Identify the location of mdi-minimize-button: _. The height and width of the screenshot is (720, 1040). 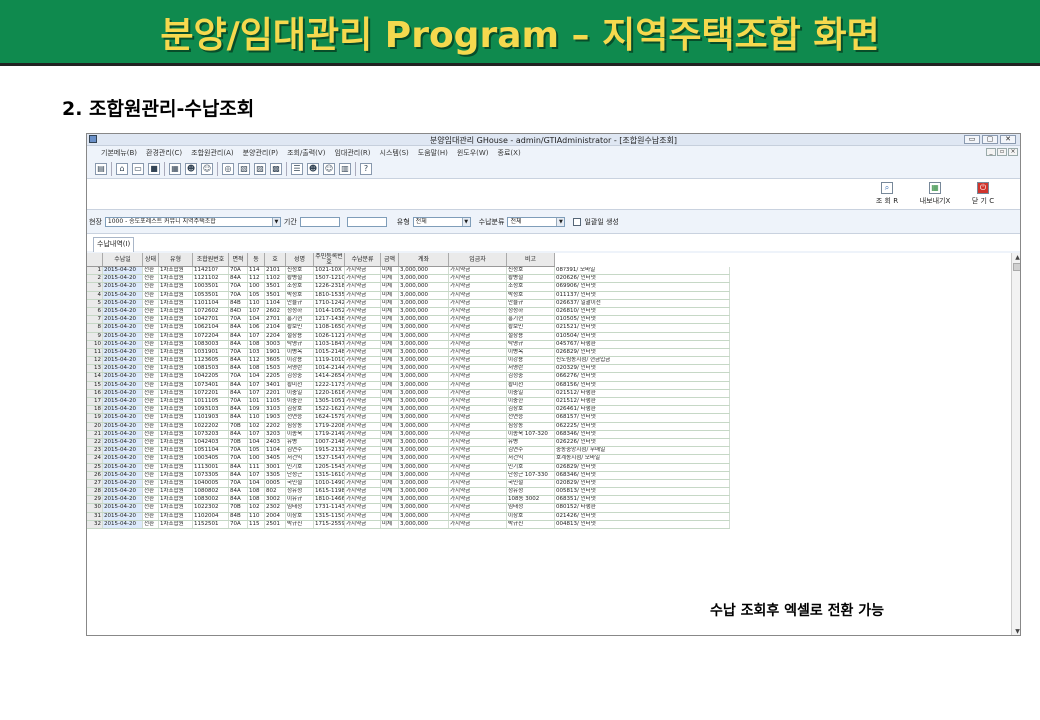
(991, 152).